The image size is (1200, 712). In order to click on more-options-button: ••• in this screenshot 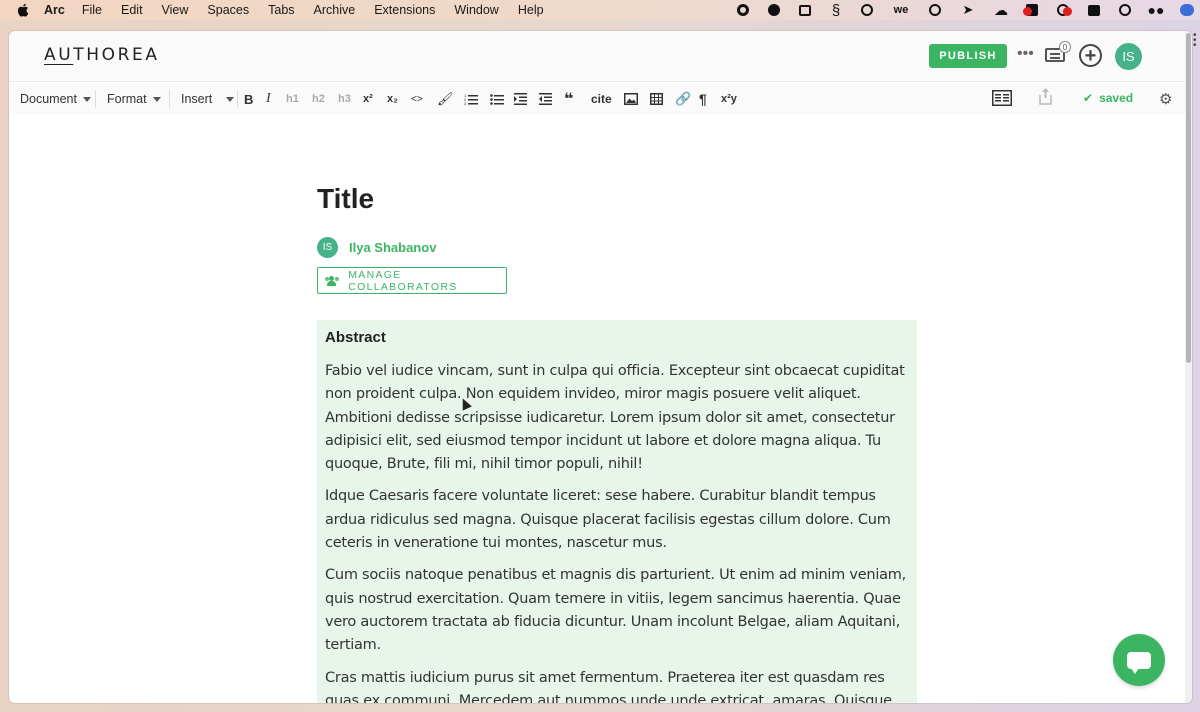, I will do `click(1025, 54)`.